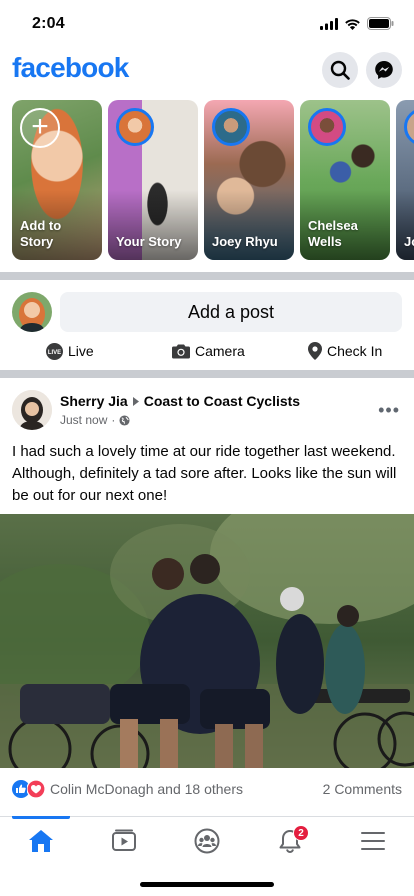 The width and height of the screenshot is (414, 896). I want to click on live-icon: LIVE, so click(54, 351).